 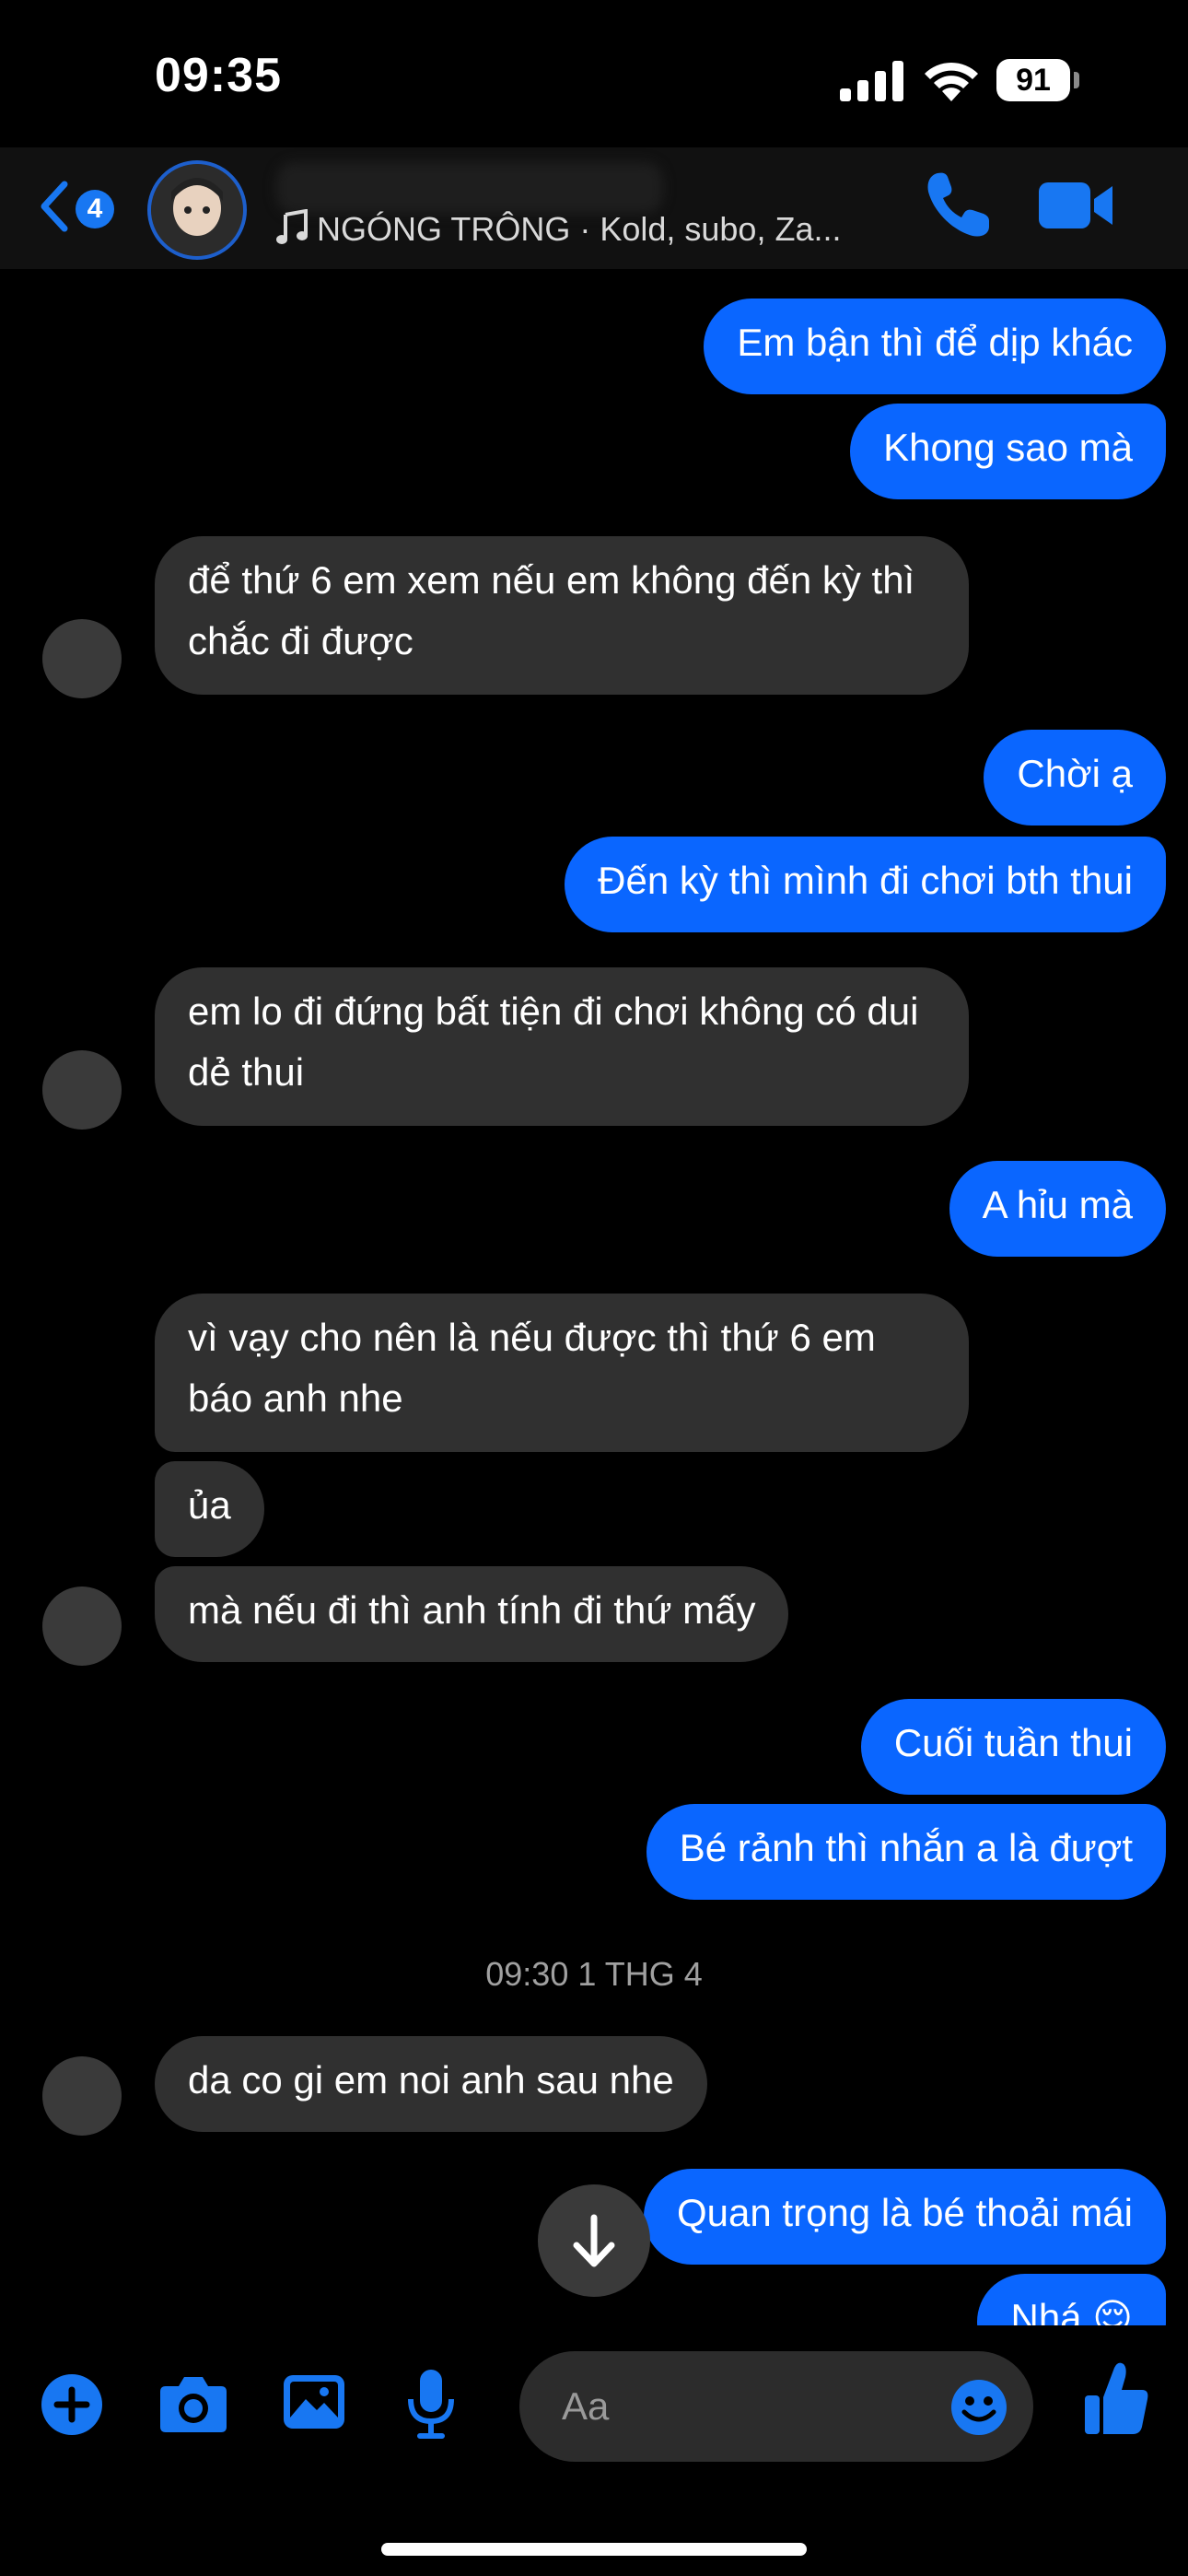 What do you see at coordinates (314, 2401) in the screenshot?
I see `image-gallery-icon` at bounding box center [314, 2401].